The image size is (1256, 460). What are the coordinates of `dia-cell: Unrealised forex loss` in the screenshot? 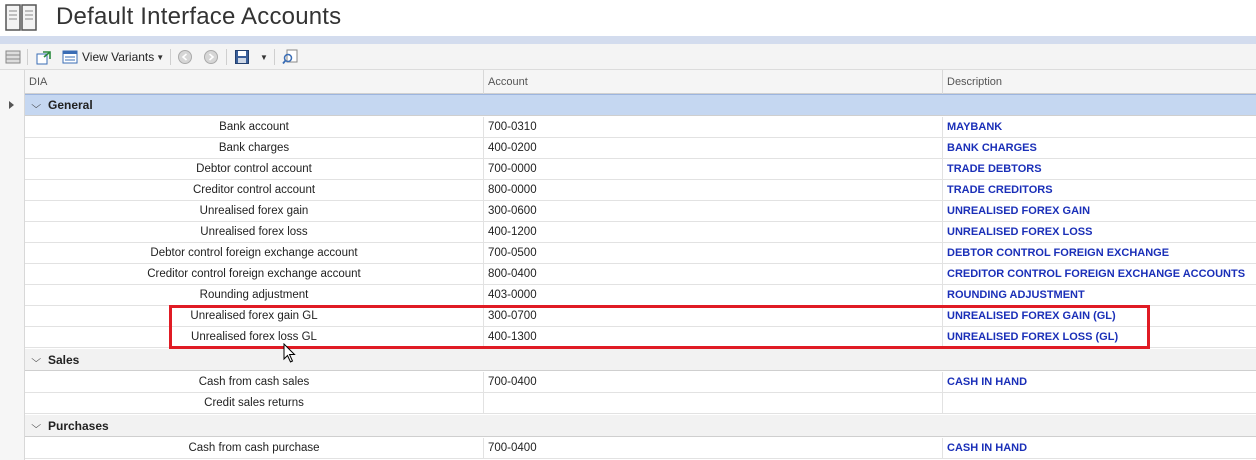 It's located at (254, 232).